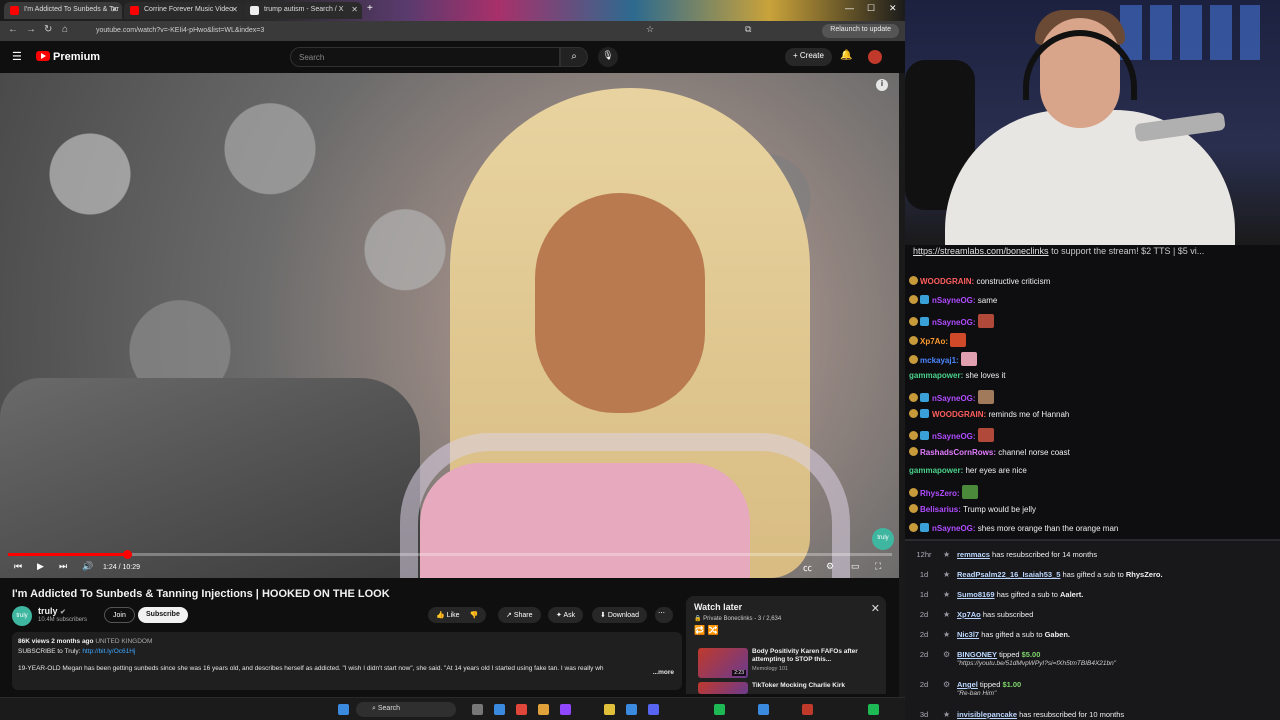 The width and height of the screenshot is (1280, 720). I want to click on volume-icon: 🔊, so click(87, 566).